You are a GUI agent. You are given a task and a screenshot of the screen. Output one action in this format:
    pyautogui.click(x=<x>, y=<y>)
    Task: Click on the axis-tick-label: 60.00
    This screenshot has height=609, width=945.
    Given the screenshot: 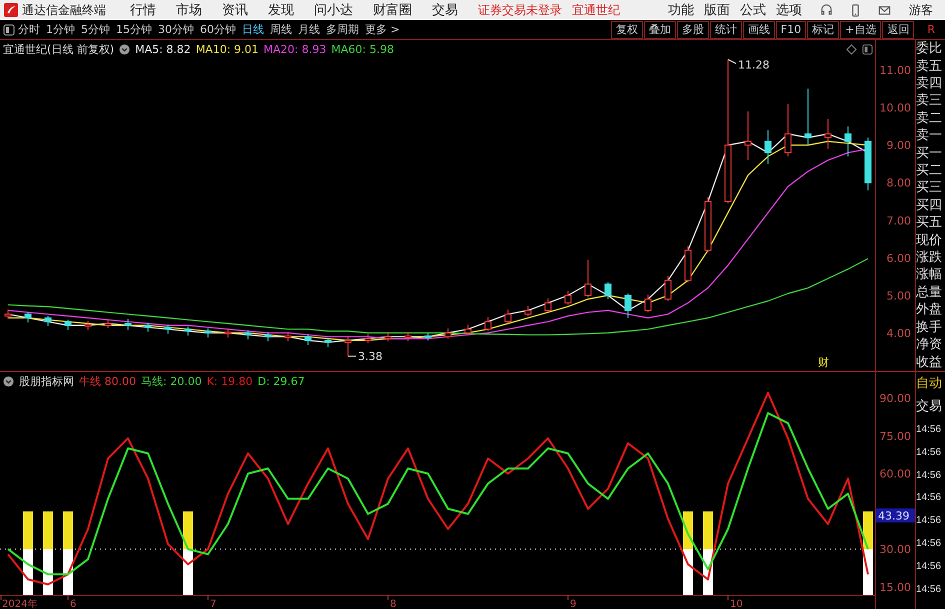 What is the action you would take?
    pyautogui.click(x=895, y=474)
    